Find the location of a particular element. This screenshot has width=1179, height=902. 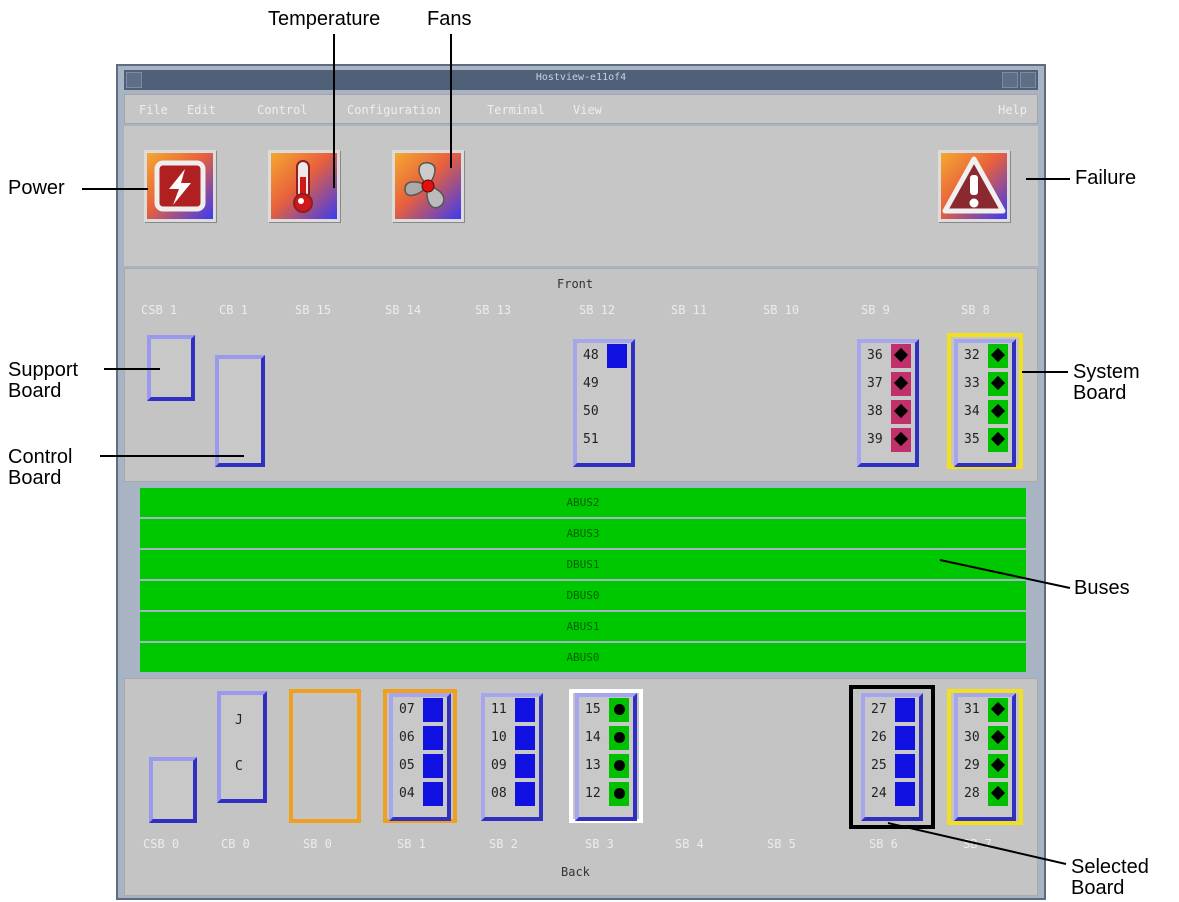

system-board-sb3: 15 14 13 12 is located at coordinates (606, 757).